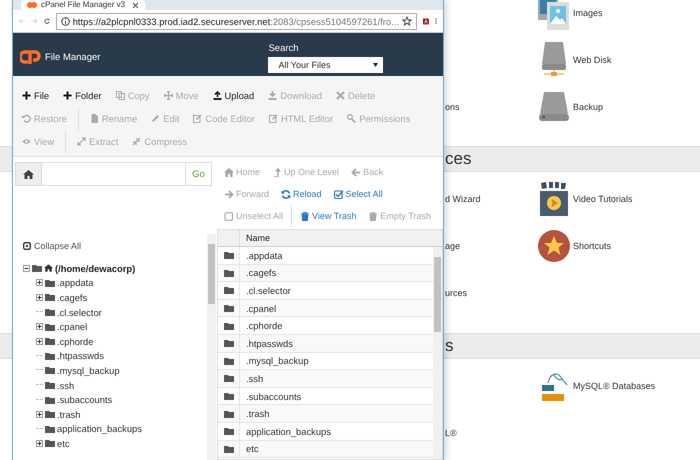 This screenshot has width=700, height=460. I want to click on tree-item: .cpanel, so click(72, 326).